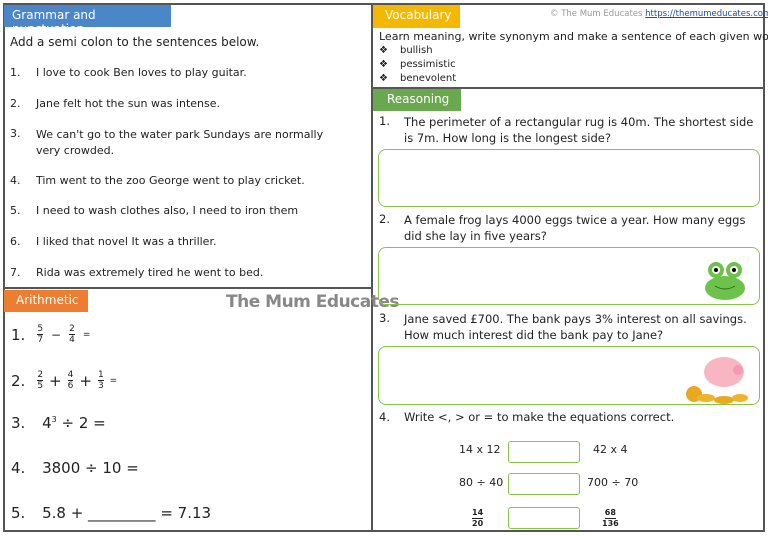  I want to click on site-link: https://themumeducates.com/, so click(706, 14).